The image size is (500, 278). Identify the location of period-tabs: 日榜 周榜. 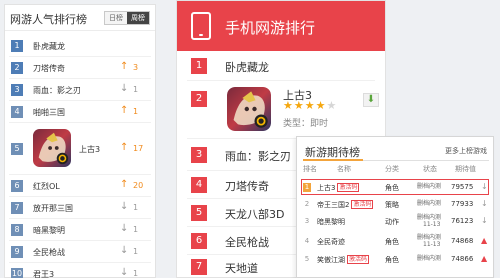
(127, 18).